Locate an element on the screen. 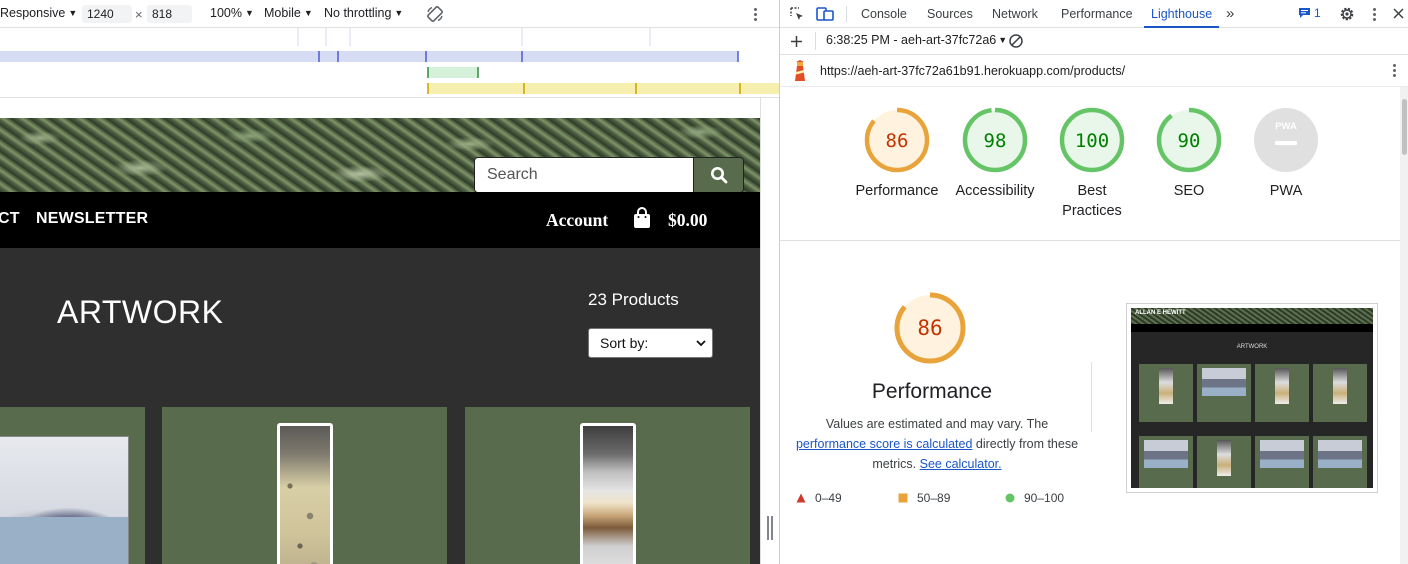  tab-sources: Sources is located at coordinates (950, 14).